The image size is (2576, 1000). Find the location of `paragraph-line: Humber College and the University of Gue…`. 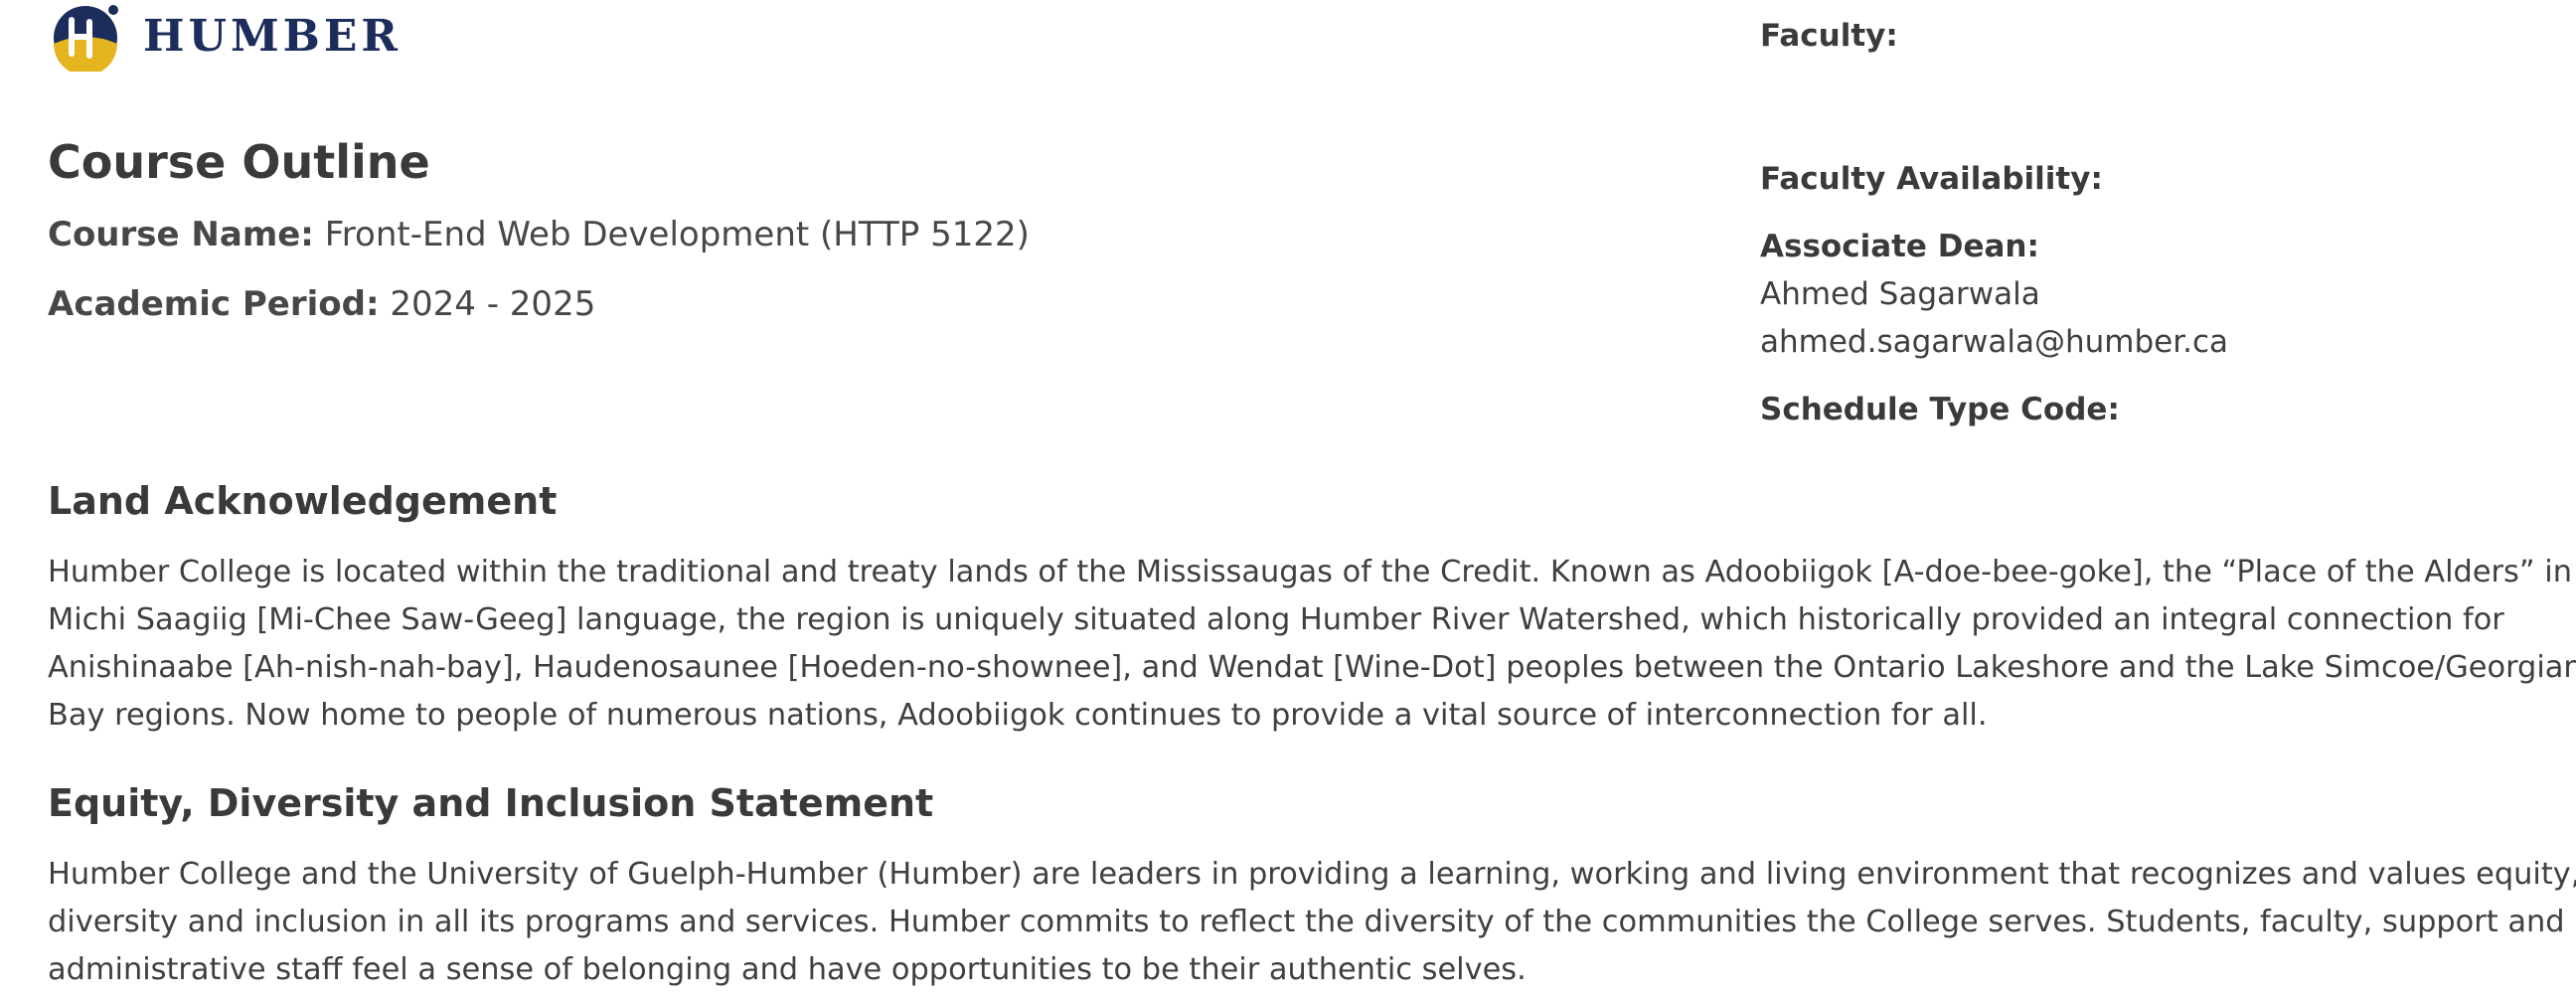

paragraph-line: Humber College and the University of Gue… is located at coordinates (1312, 874).